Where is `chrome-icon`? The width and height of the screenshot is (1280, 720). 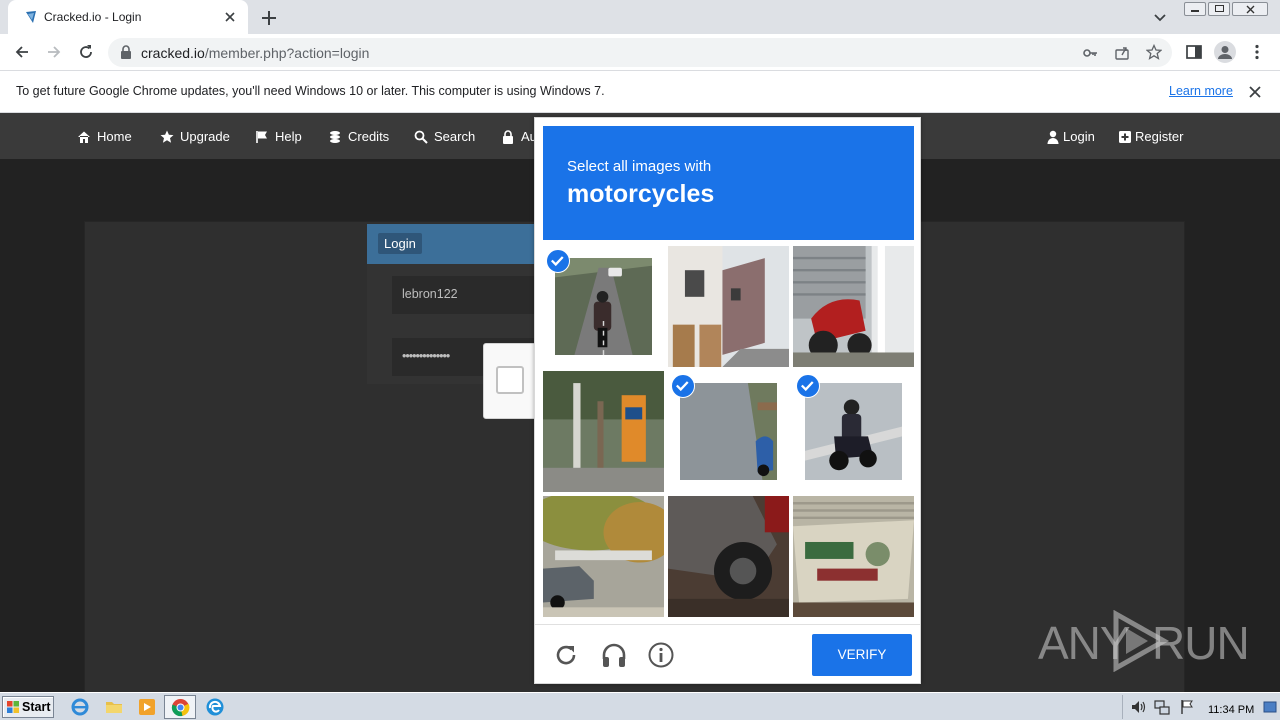
chrome-icon is located at coordinates (180, 707).